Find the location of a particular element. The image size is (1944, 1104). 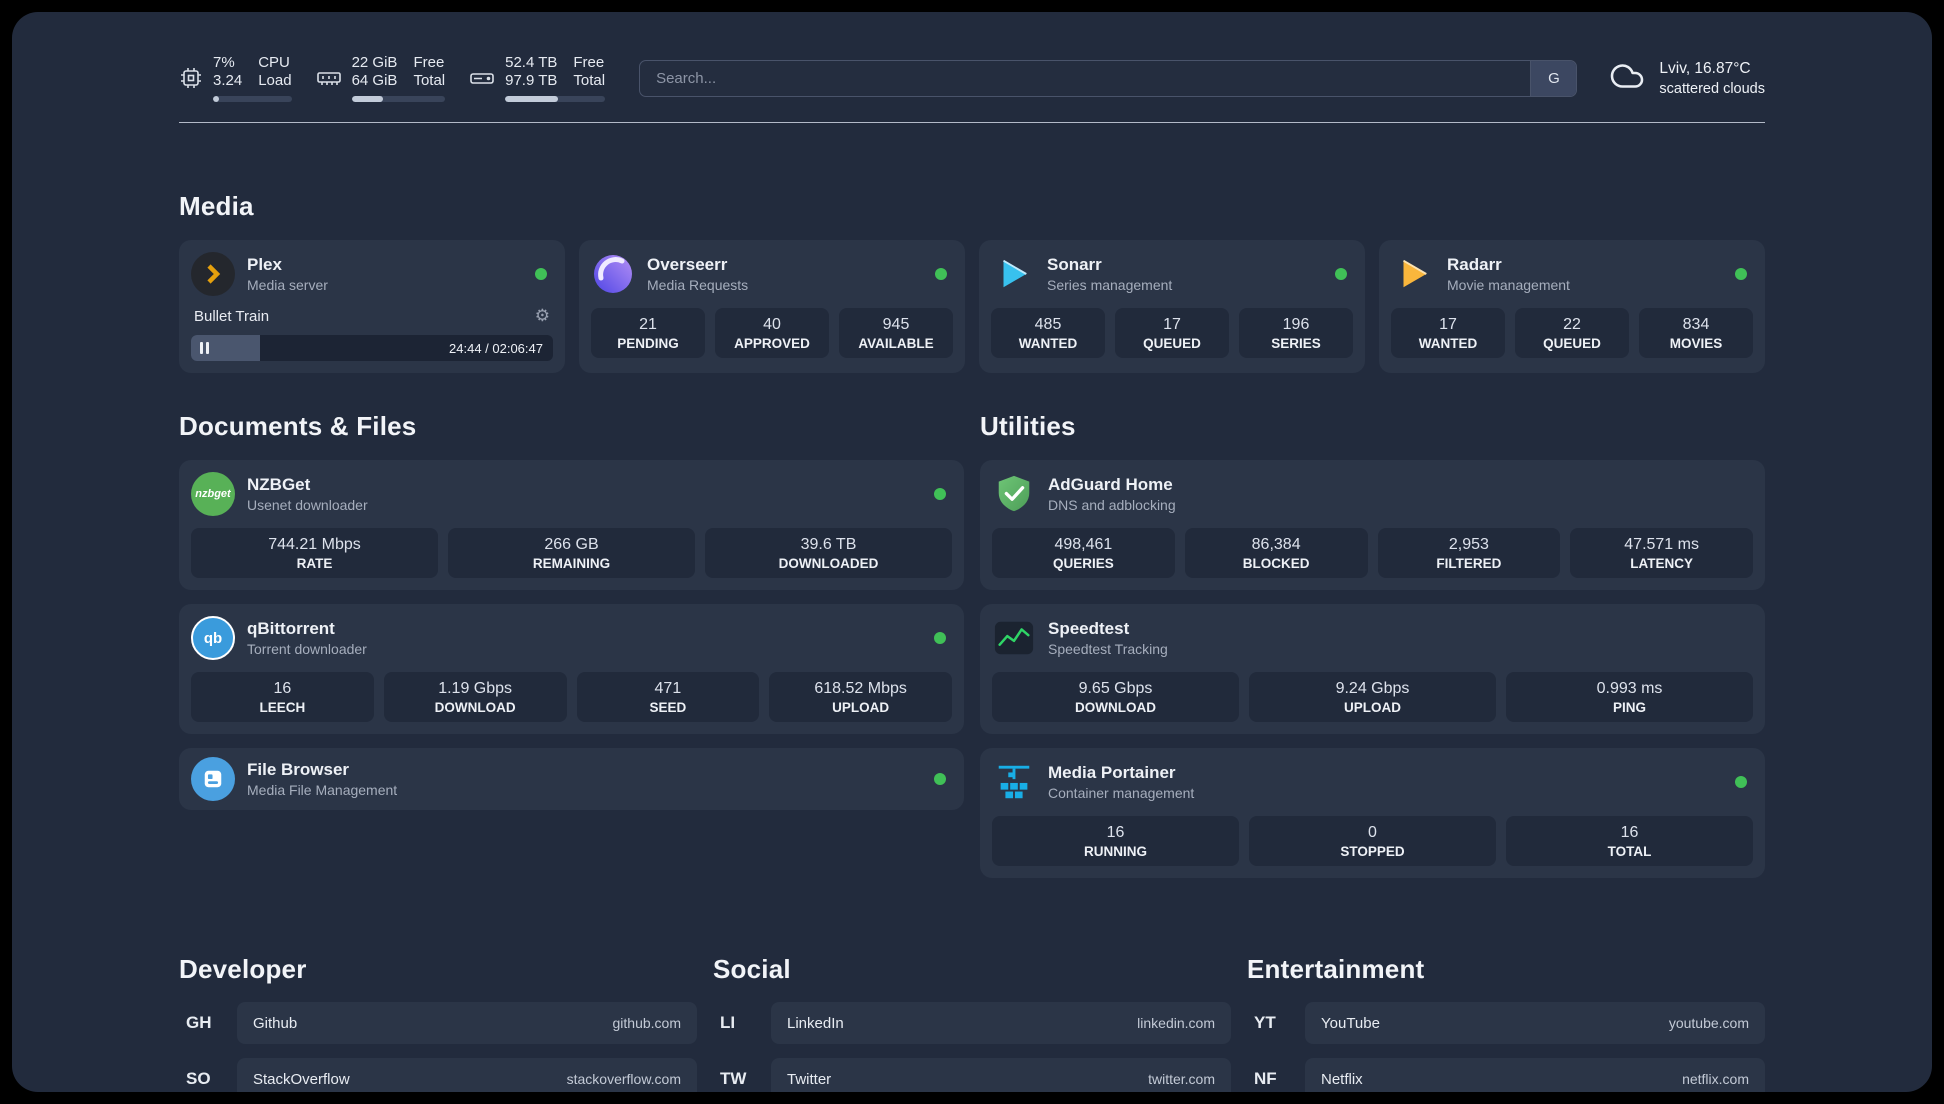

bookmark-twitter: TW Twitter twitter.com is located at coordinates (972, 1075).